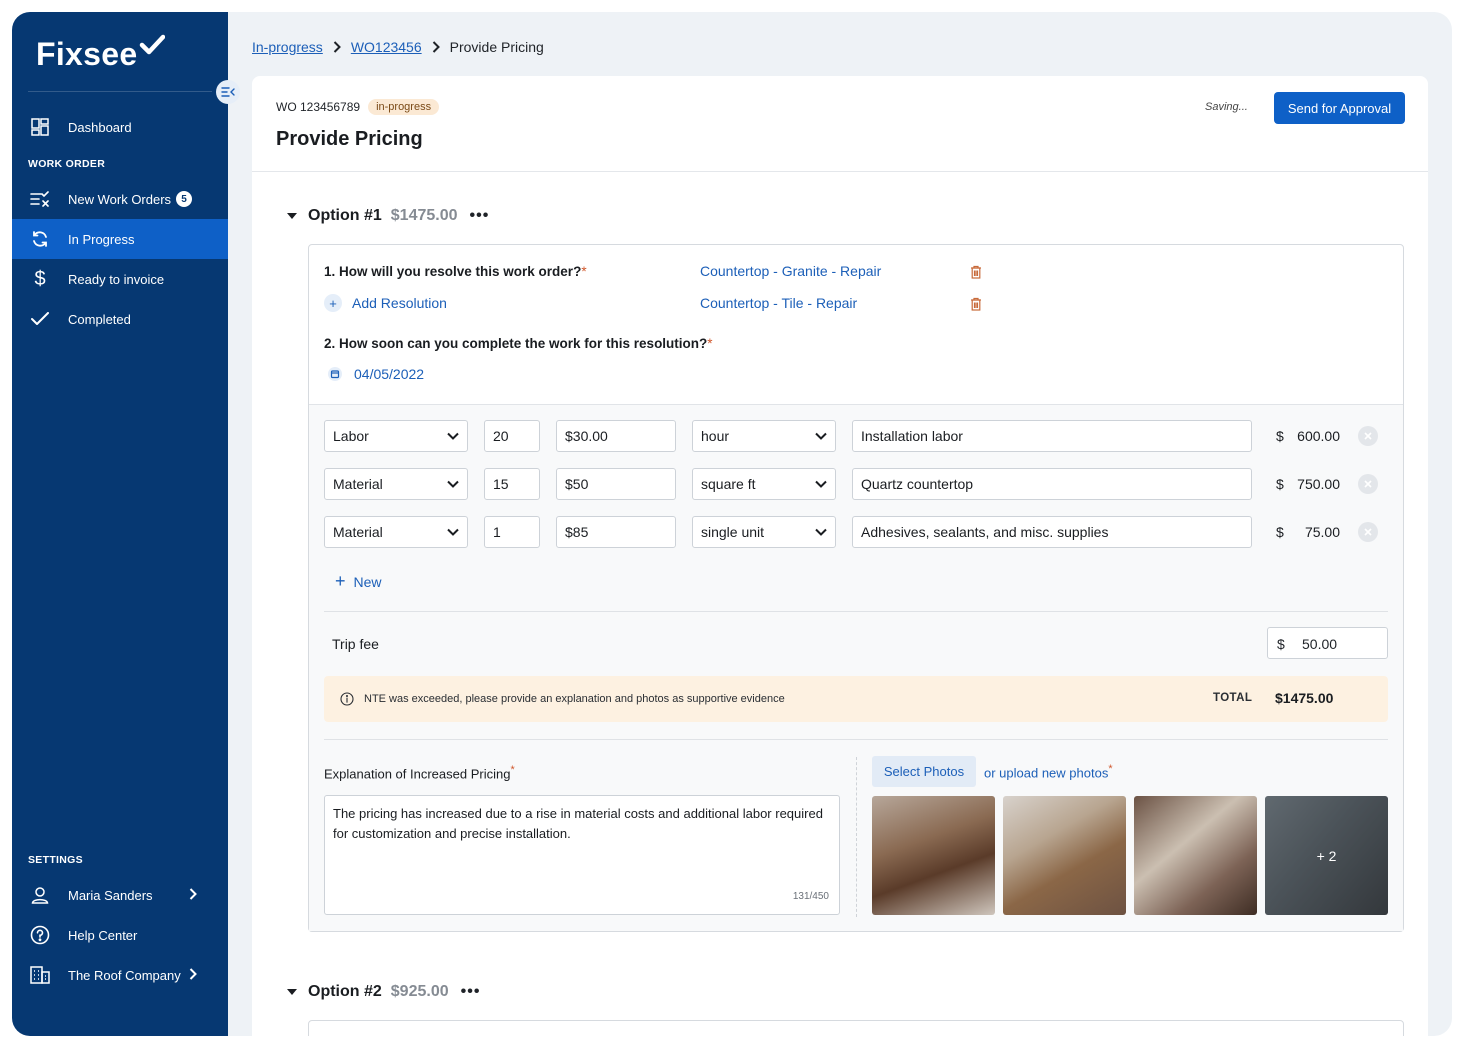 The height and width of the screenshot is (1048, 1464). I want to click on line-item-rate-input: $50, so click(616, 484).